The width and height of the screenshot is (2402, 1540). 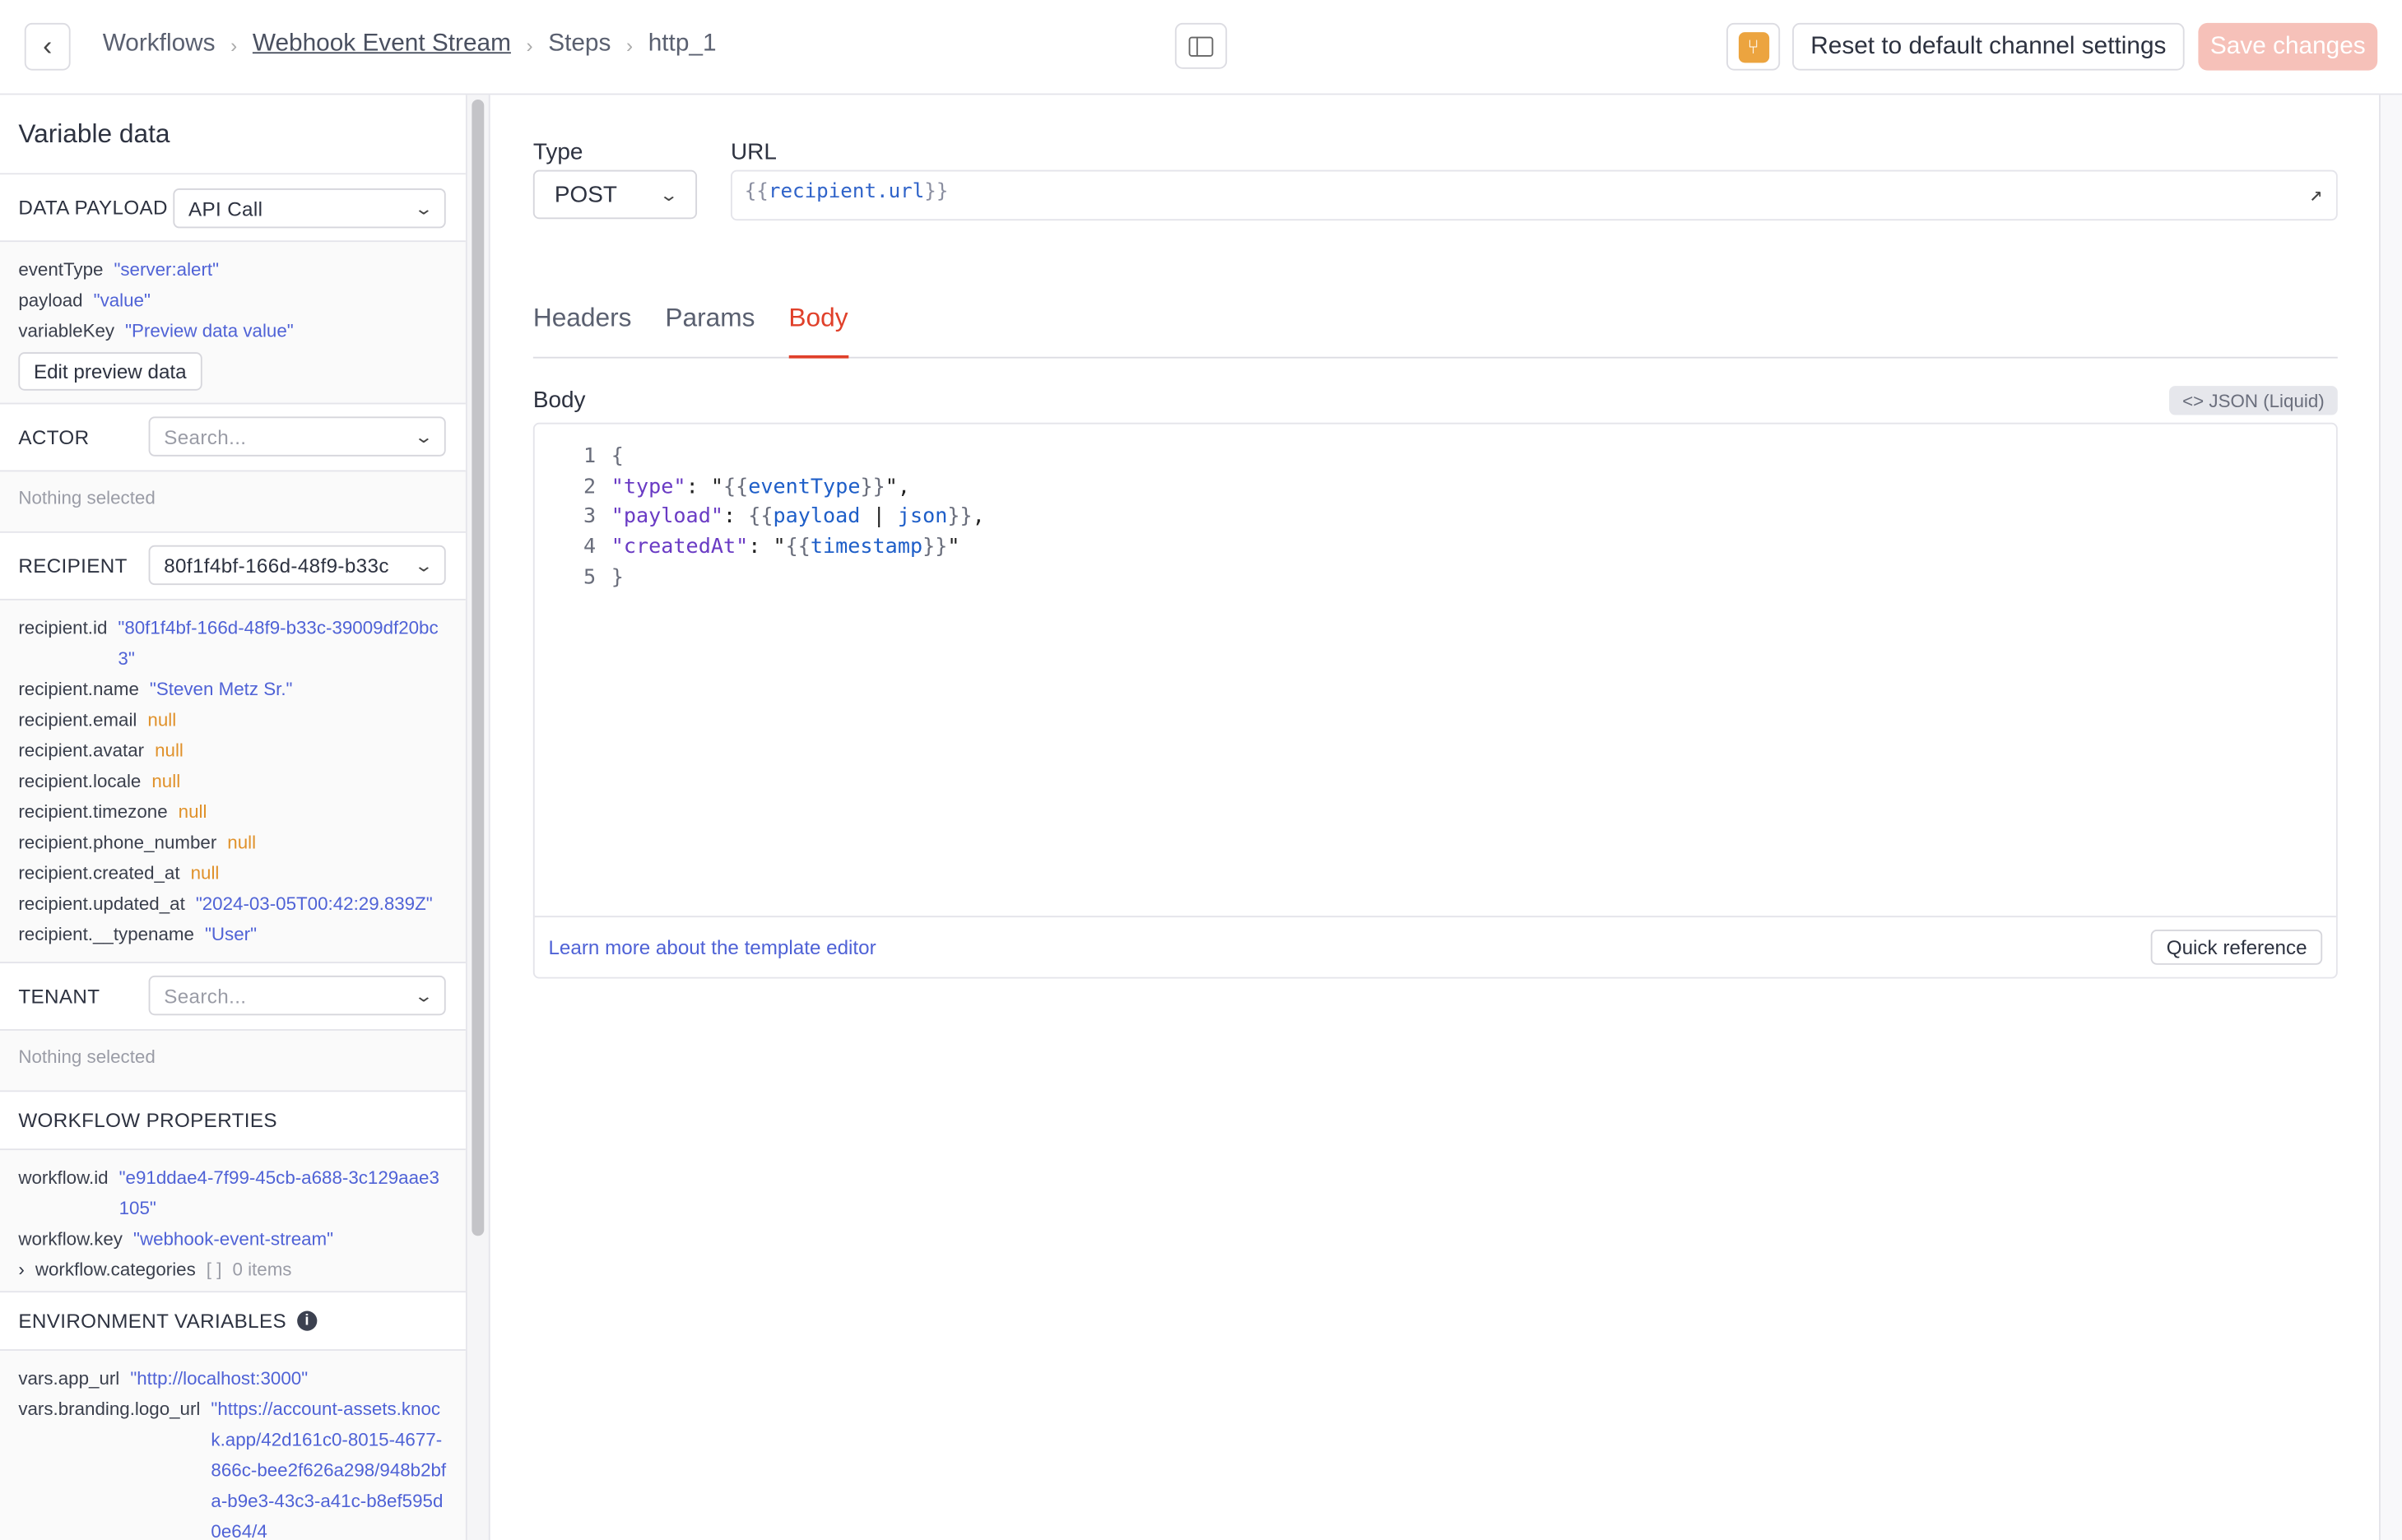 I want to click on breadcrumb-current: http_1, so click(x=682, y=43).